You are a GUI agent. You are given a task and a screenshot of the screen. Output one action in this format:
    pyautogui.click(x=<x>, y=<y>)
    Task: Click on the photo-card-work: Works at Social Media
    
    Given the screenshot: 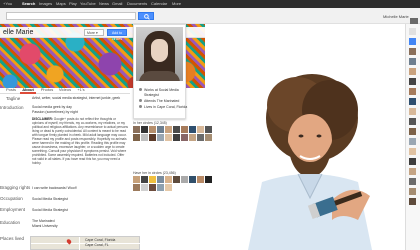 What is the action you would take?
    pyautogui.click(x=159, y=90)
    